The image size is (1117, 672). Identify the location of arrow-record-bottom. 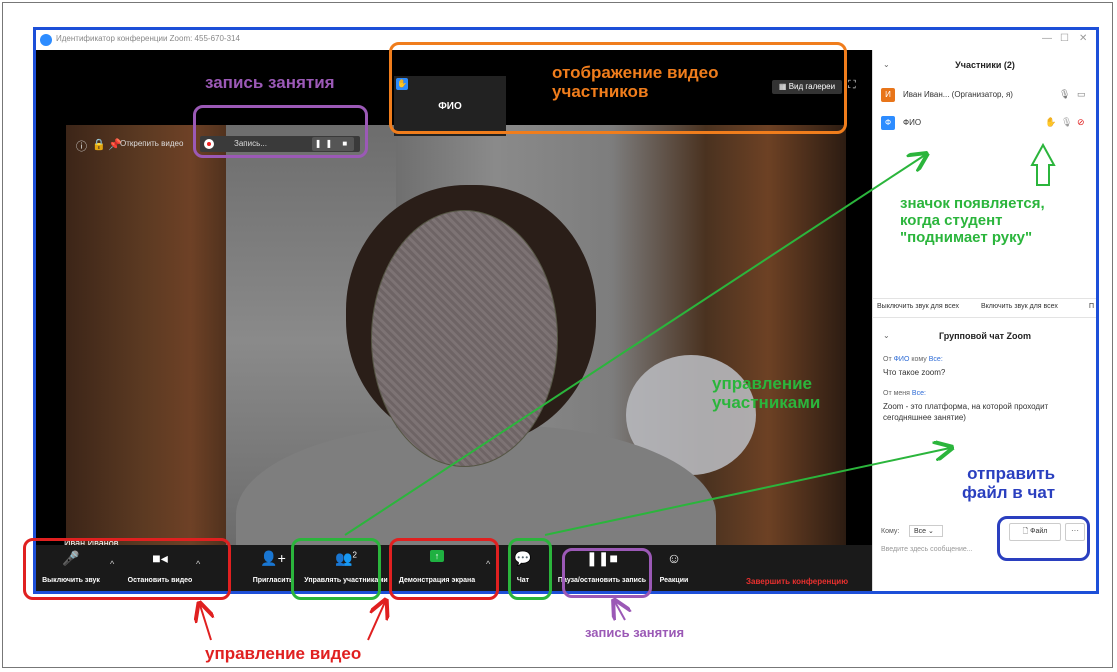
(620, 611).